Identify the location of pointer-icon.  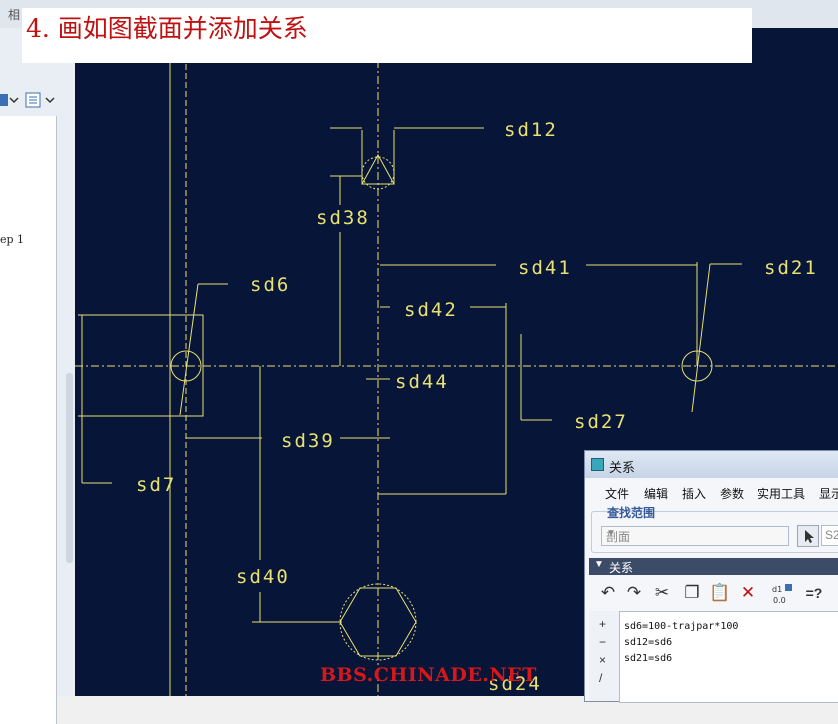
(809, 536).